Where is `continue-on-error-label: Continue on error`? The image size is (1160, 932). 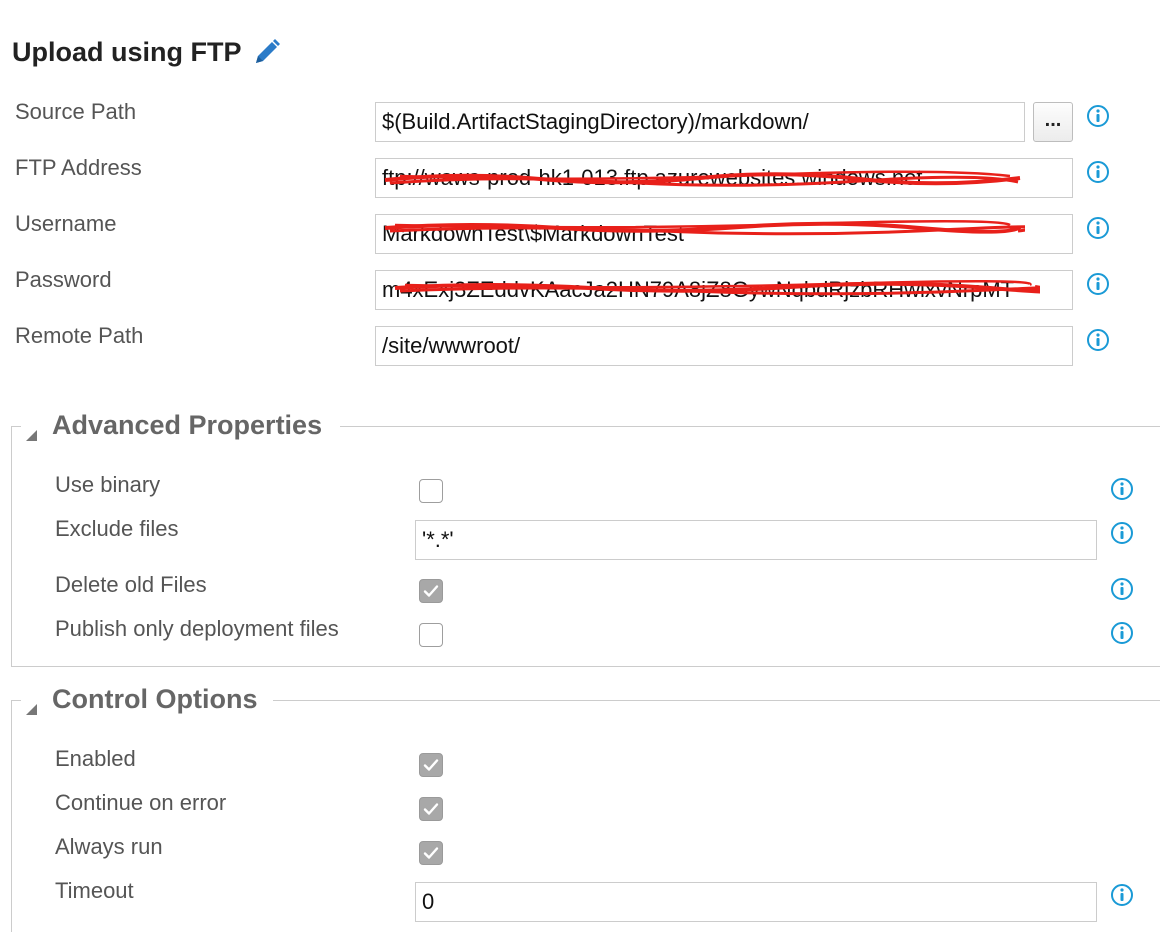
continue-on-error-label: Continue on error is located at coordinates (141, 802).